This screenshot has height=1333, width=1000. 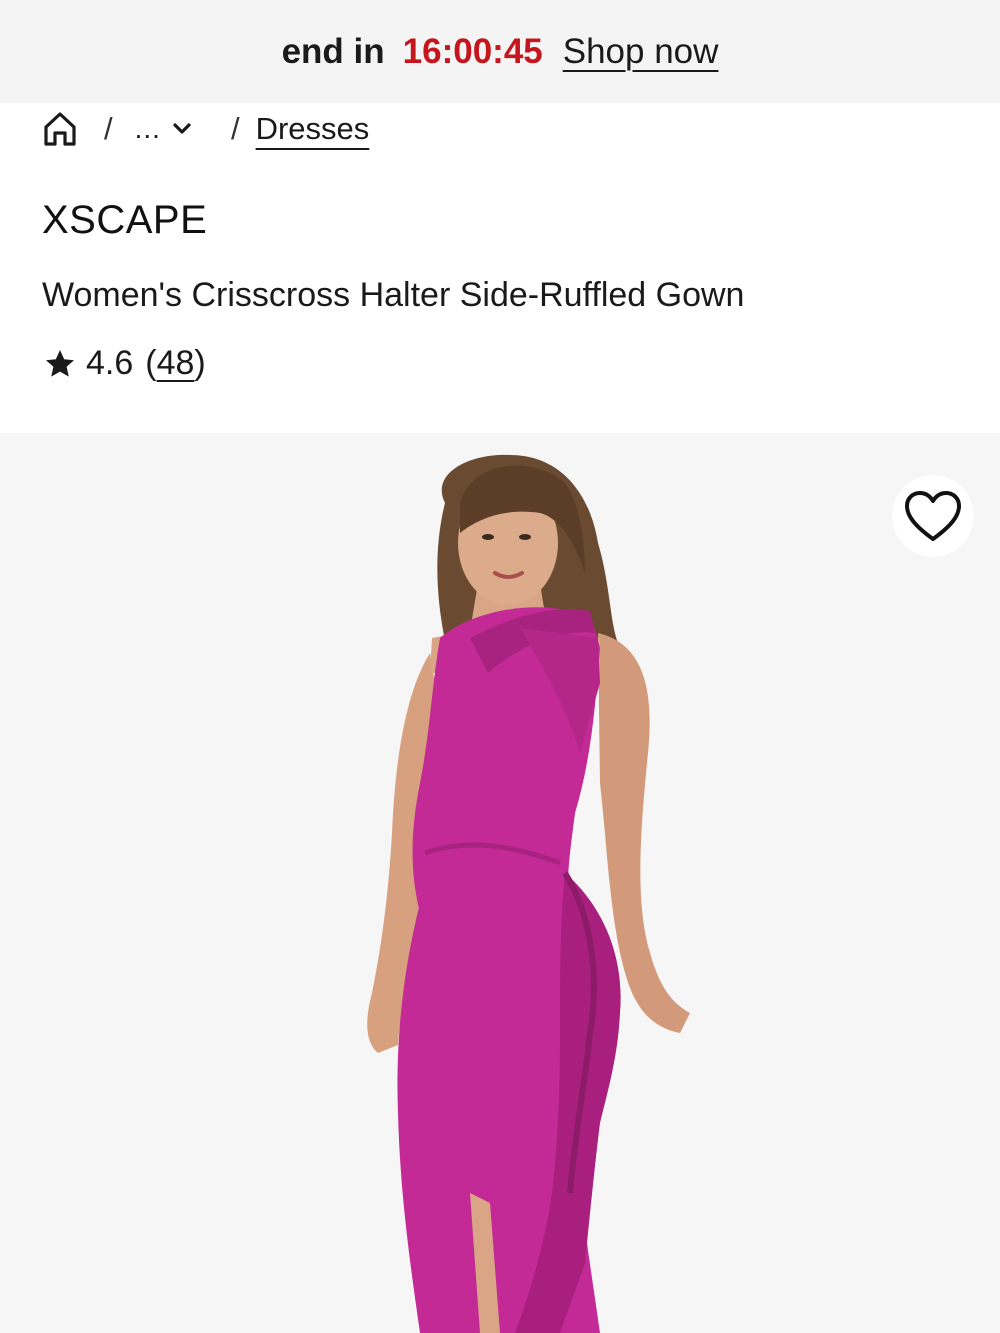 What do you see at coordinates (60, 364) in the screenshot?
I see `star-icon` at bounding box center [60, 364].